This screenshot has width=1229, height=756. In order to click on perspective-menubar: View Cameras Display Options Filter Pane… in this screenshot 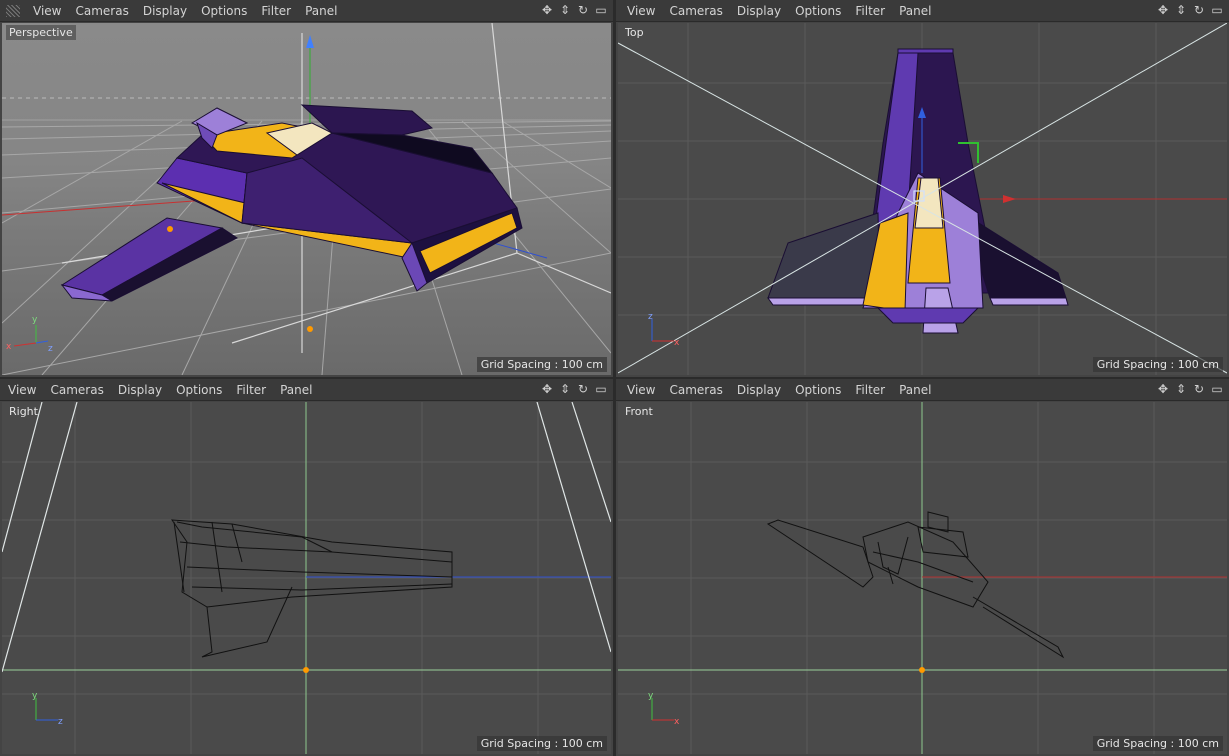, I will do `click(306, 11)`.